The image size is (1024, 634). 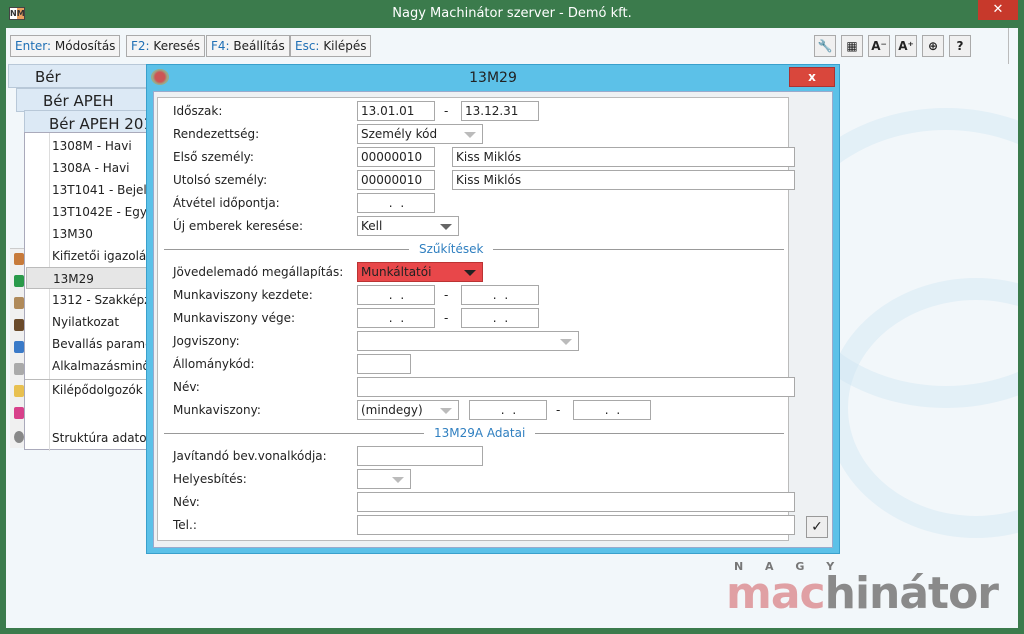 I want to click on contact-name-input, so click(x=576, y=502).